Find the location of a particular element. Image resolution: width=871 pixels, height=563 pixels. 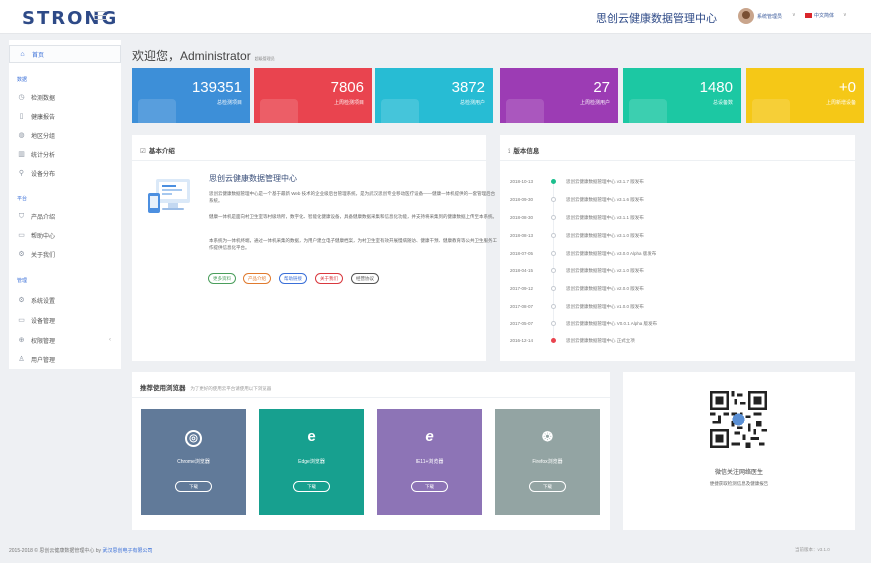

intro-heading: 思创云健康数据管理中心 is located at coordinates (253, 178).